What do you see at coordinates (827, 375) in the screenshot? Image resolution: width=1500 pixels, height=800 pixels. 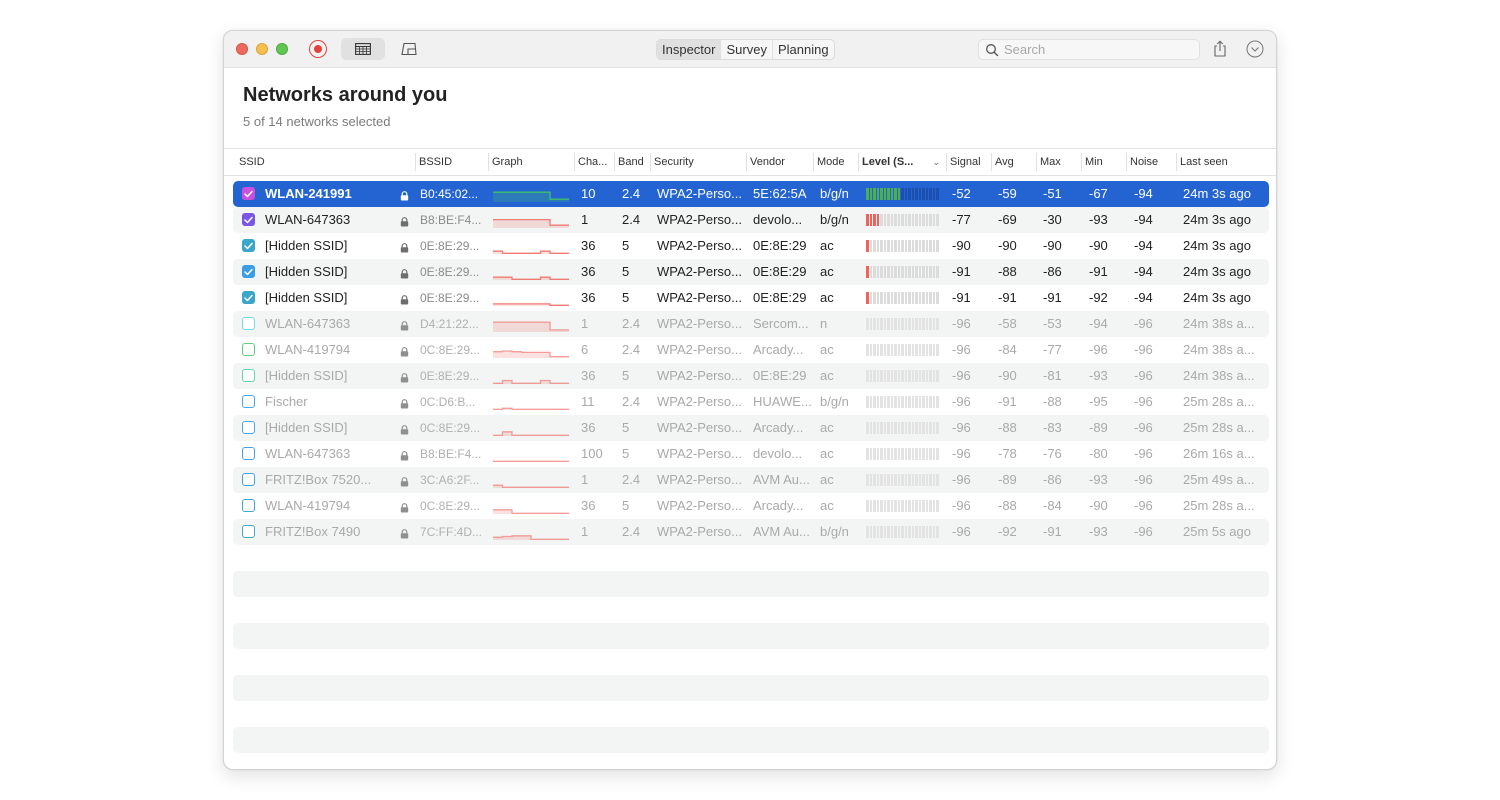 I see `mode-cell: ac` at bounding box center [827, 375].